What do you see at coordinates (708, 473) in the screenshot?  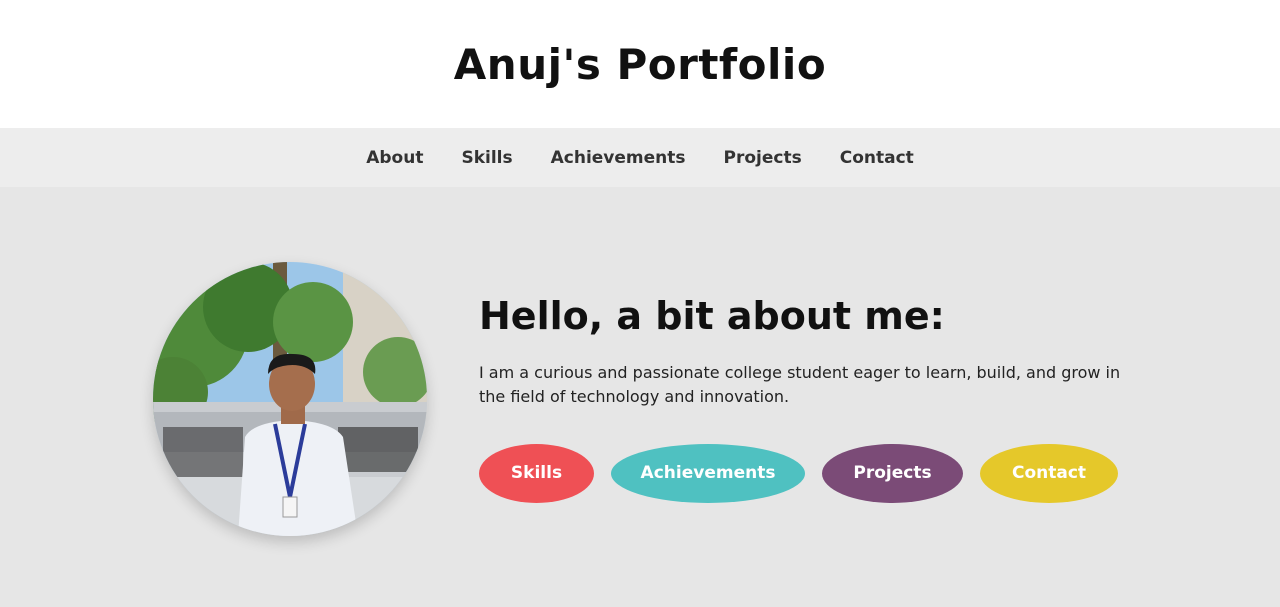 I see `achievements-button: Achievements` at bounding box center [708, 473].